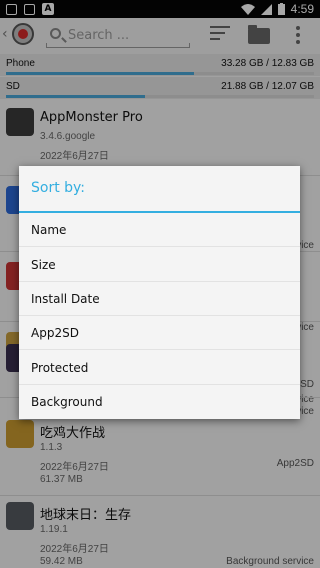  What do you see at coordinates (49, 230) in the screenshot?
I see `option-label: Name` at bounding box center [49, 230].